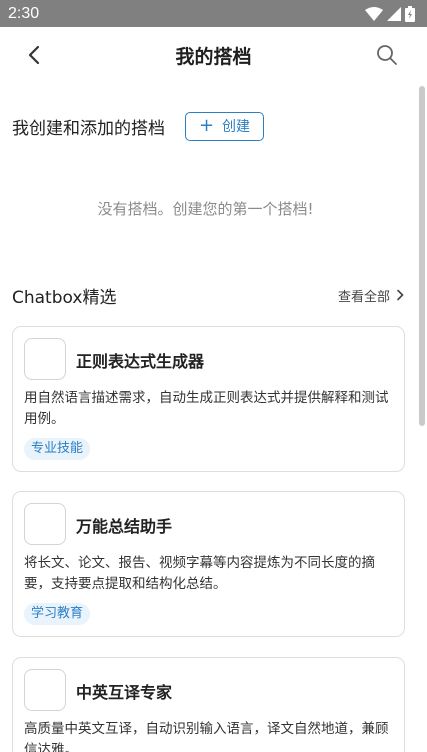  I want to click on search-button, so click(387, 55).